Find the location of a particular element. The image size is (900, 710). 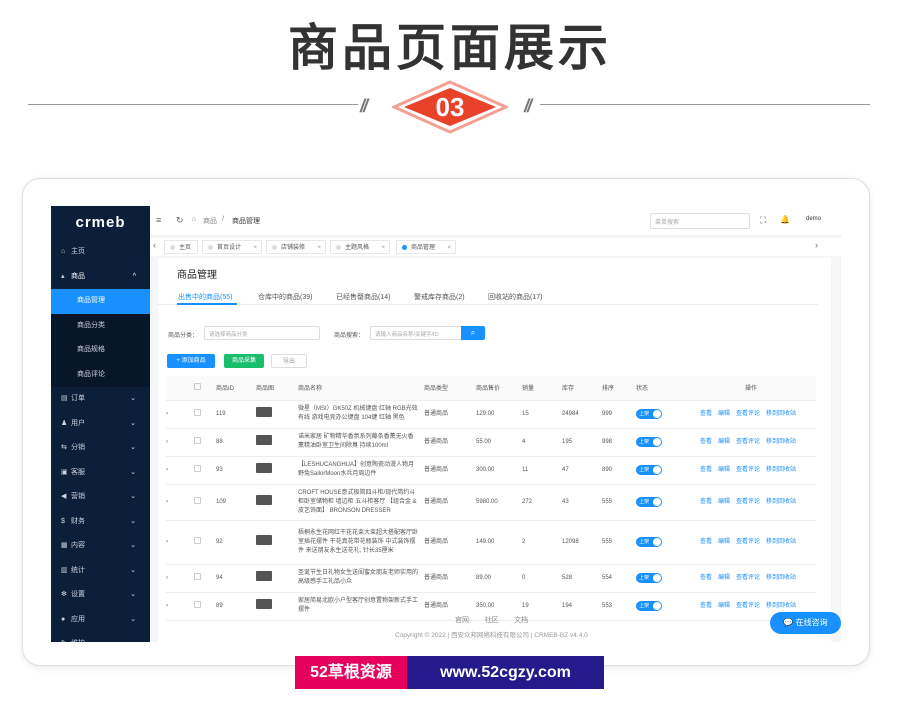

subtab-sold-out: 已经售罄商品(14) is located at coordinates (363, 297).